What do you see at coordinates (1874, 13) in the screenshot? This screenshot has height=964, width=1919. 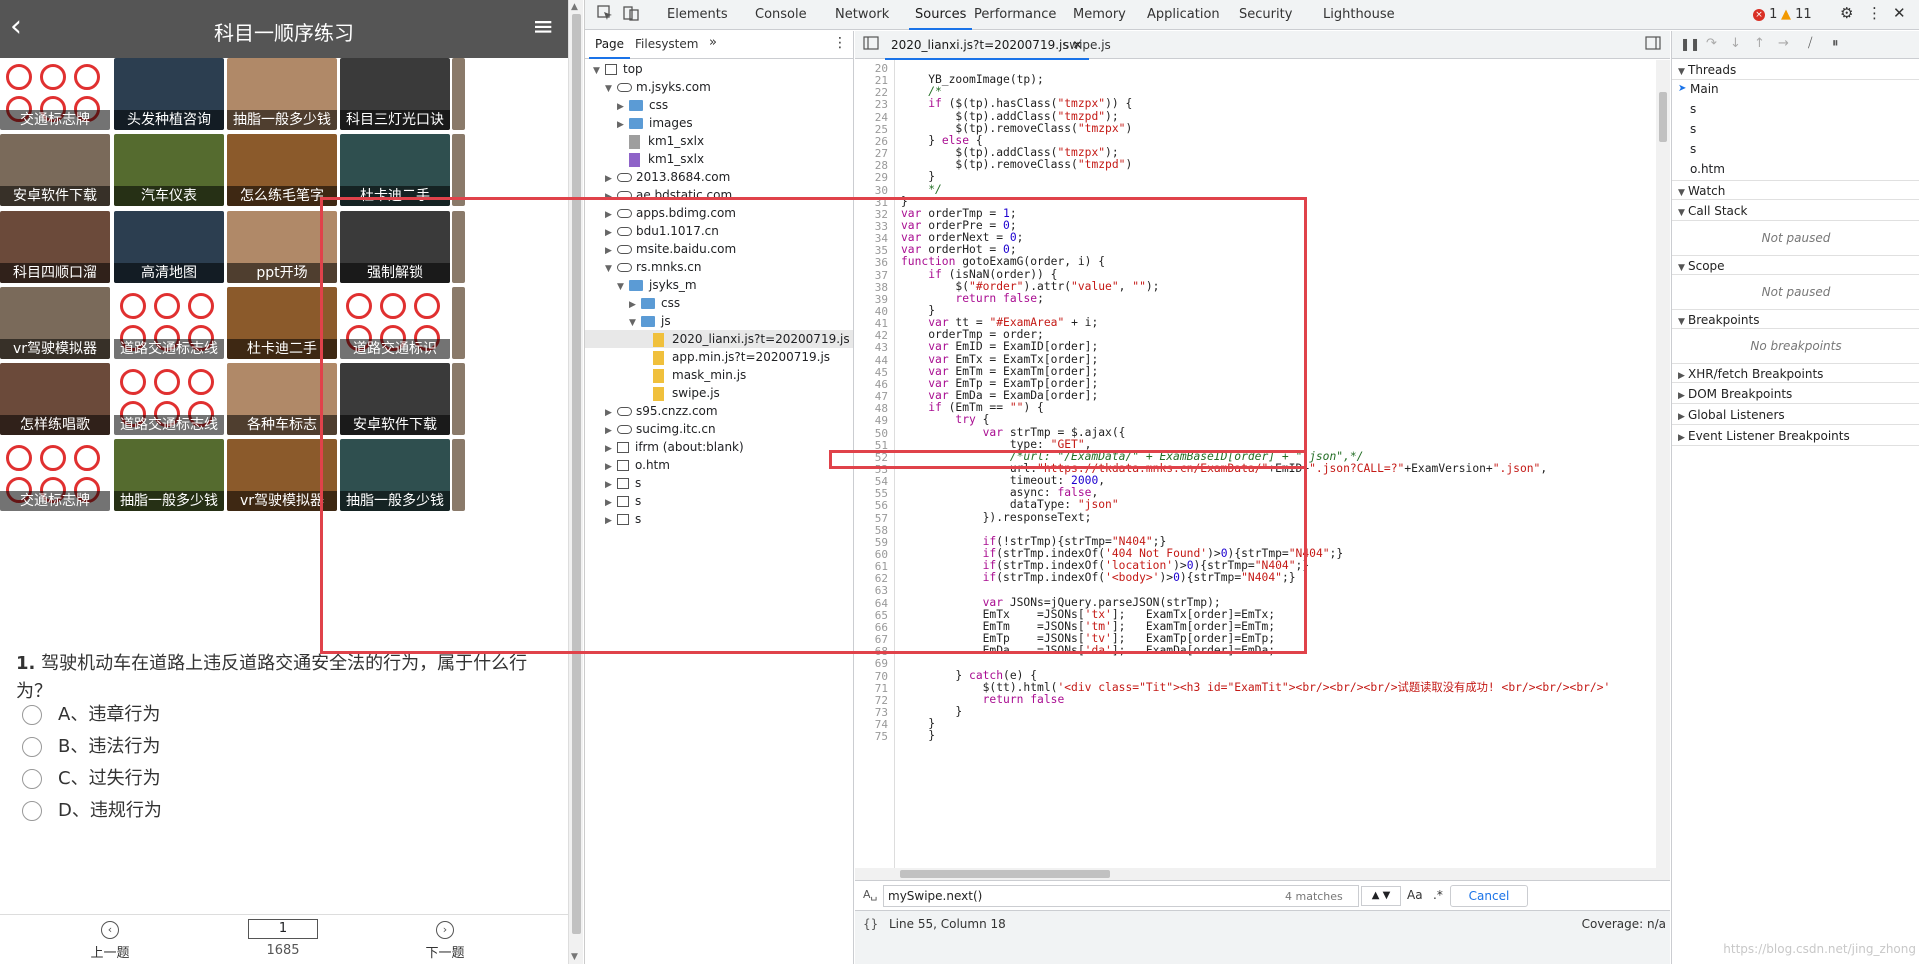 I see `more-vertical-icon: ⋮` at bounding box center [1874, 13].